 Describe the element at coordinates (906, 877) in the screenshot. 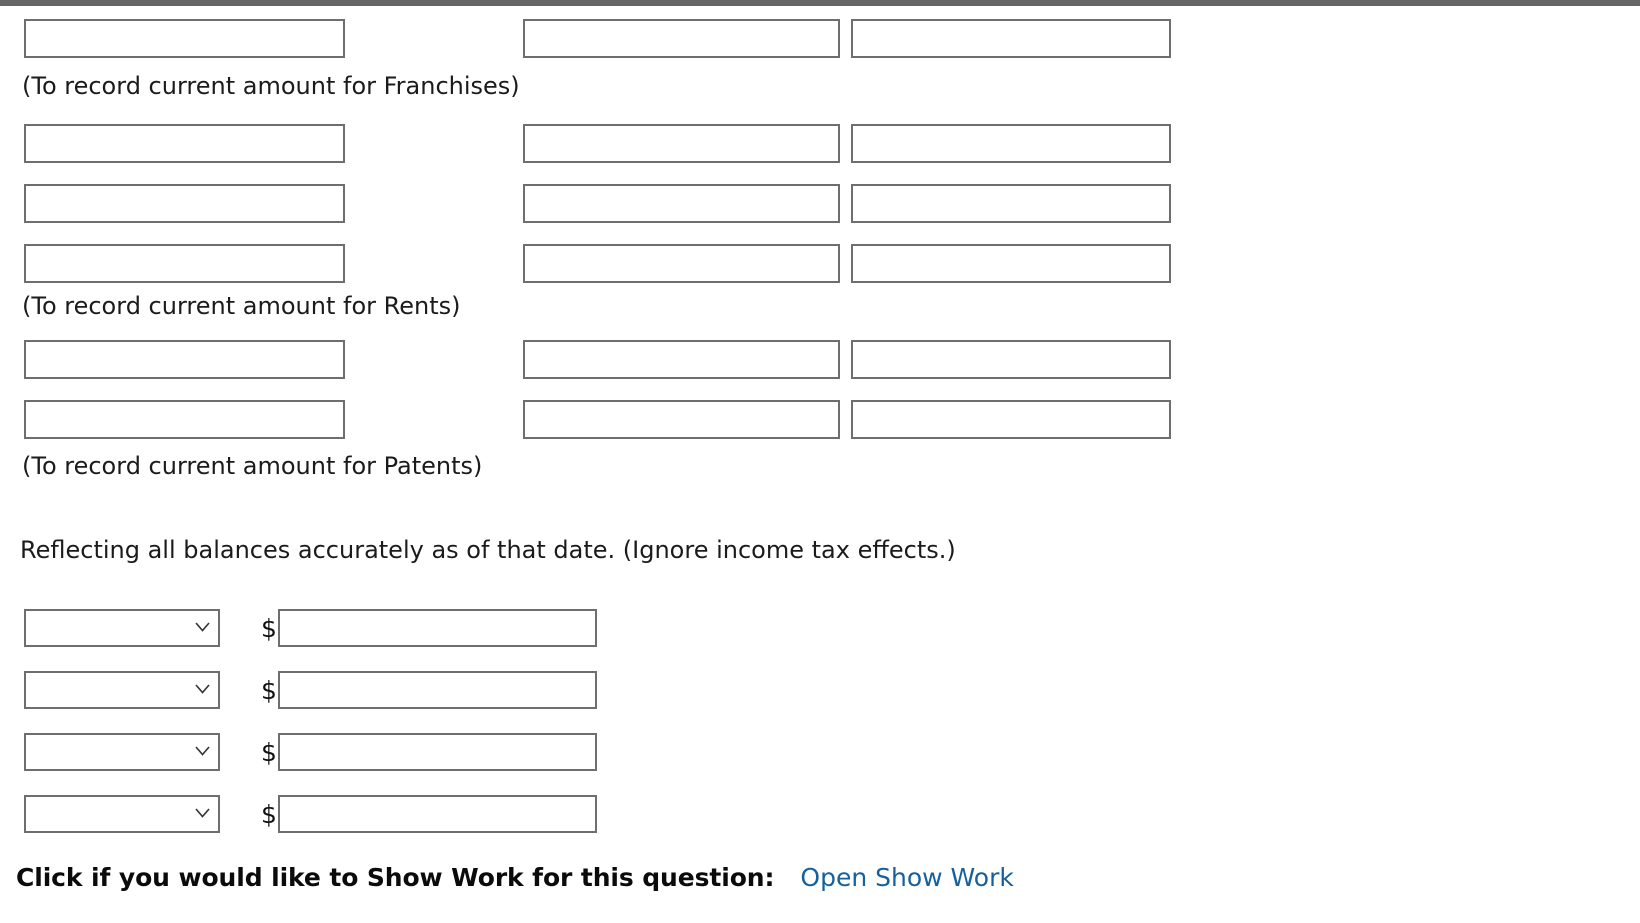

I see `open-show-work-link: Open Show Work` at that location.